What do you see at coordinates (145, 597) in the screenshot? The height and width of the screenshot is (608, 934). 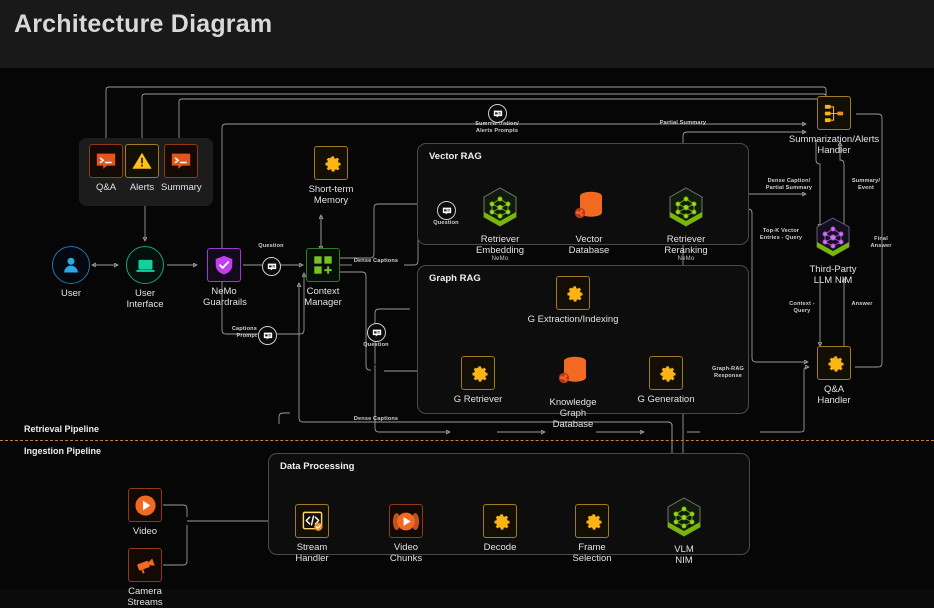 I see `node-label-camera-streams: Camera Streams` at bounding box center [145, 597].